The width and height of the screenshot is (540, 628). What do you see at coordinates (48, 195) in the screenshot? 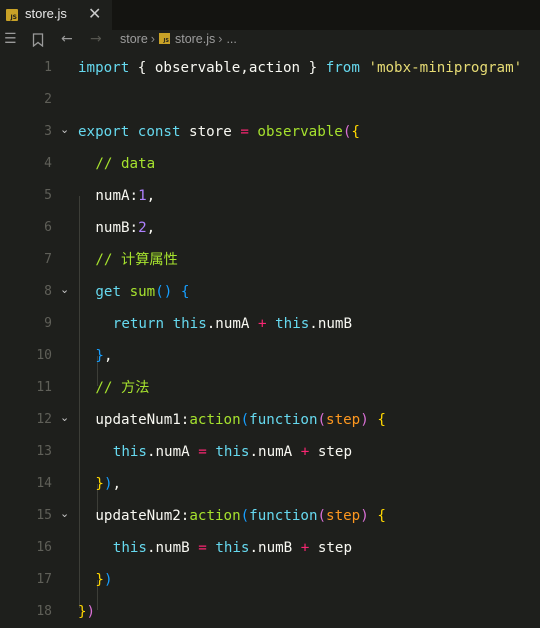
I see `line-number: 5` at bounding box center [48, 195].